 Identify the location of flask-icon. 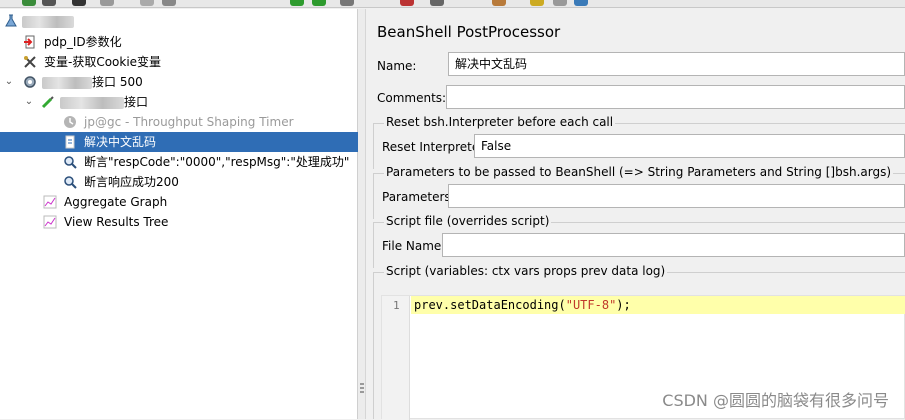
(11, 21).